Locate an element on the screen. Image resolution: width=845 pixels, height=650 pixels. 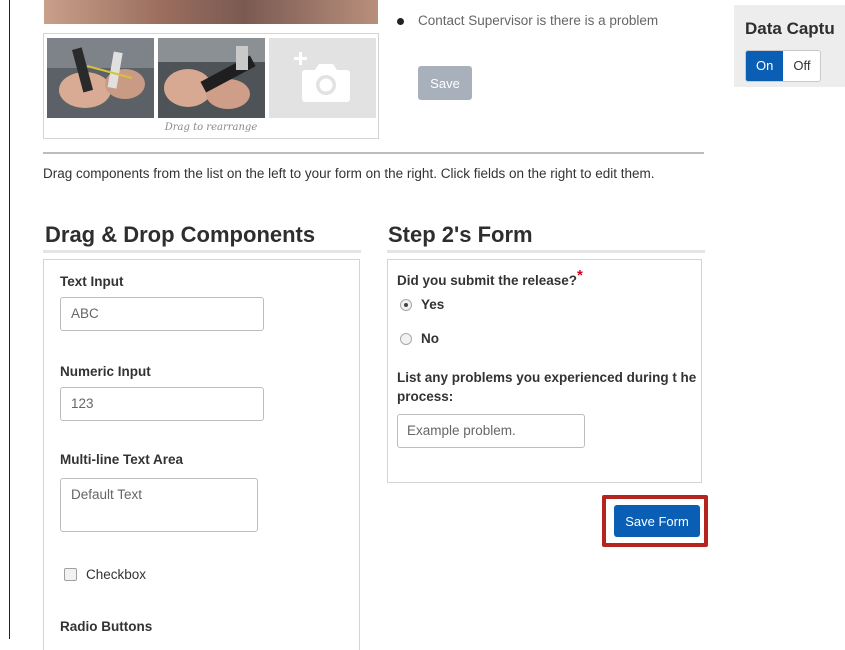
gallery-caption: Drag to rearrange is located at coordinates (211, 127).